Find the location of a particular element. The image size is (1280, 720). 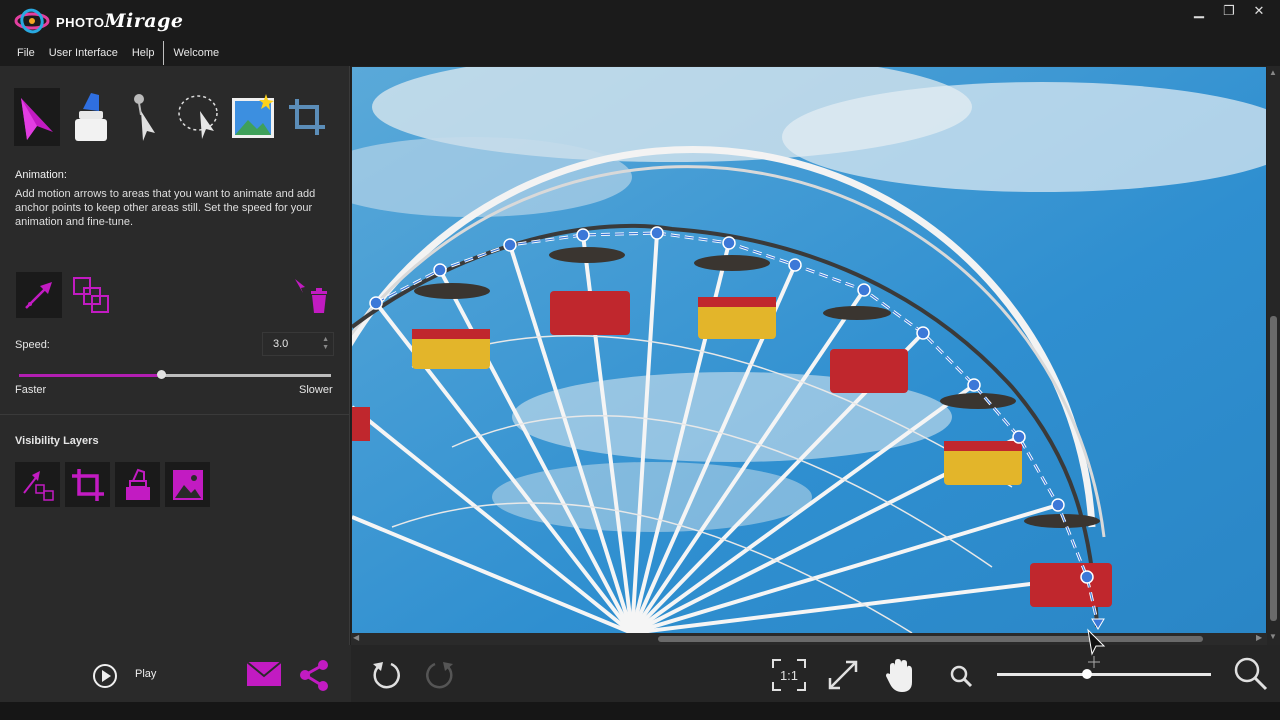

email-button is located at coordinates (264, 674).